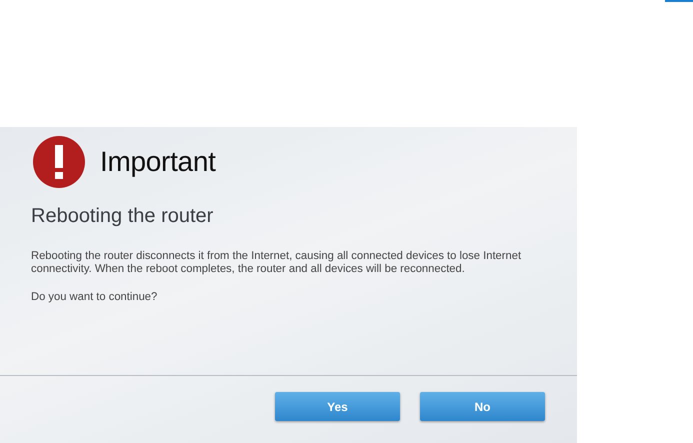  What do you see at coordinates (59, 162) in the screenshot?
I see `warning-icon` at bounding box center [59, 162].